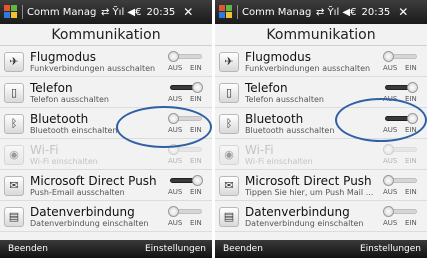 Image resolution: width=427 pixels, height=258 pixels. What do you see at coordinates (290, 130) in the screenshot?
I see `setting-subtitle: Bluetooth ausschalten` at bounding box center [290, 130].